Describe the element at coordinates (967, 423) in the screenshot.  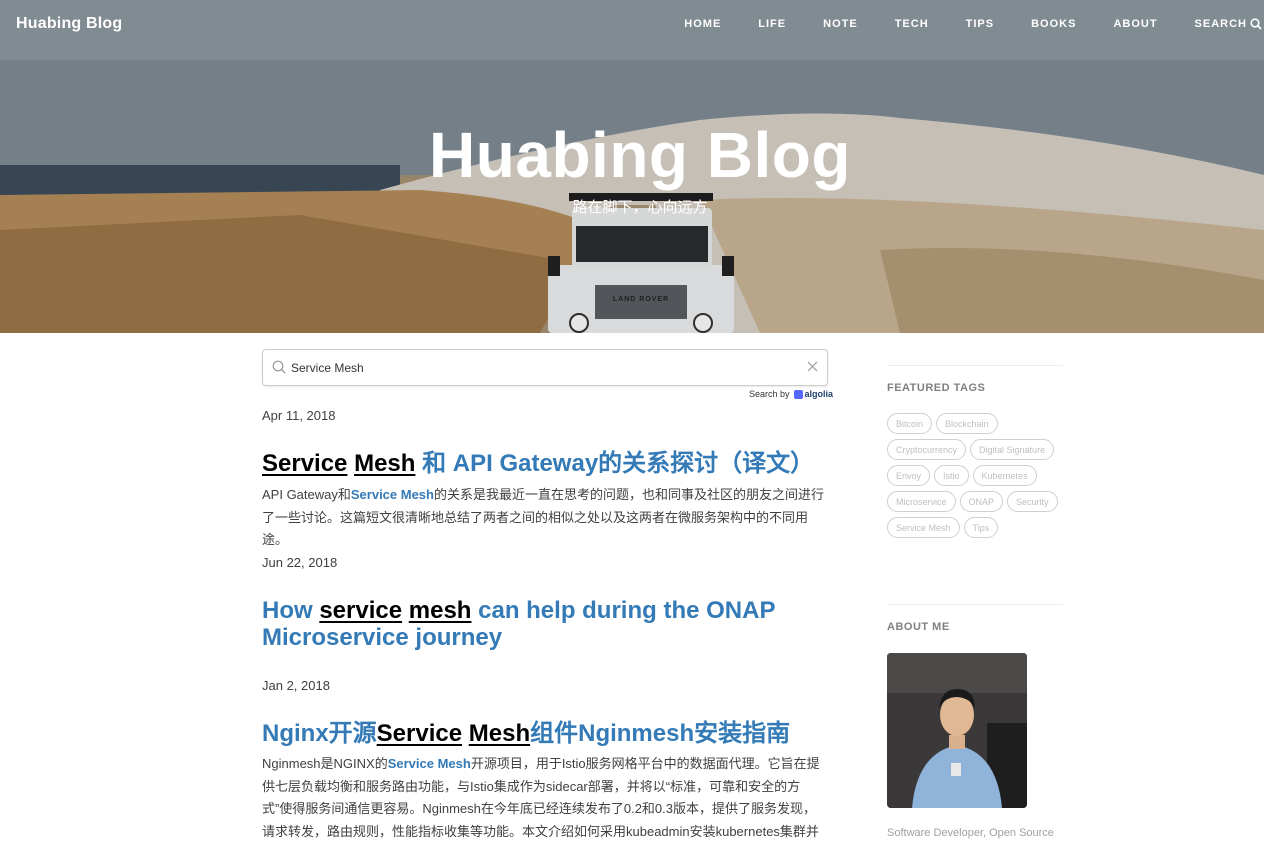
I see `tag-blockchain: Blockchain` at that location.